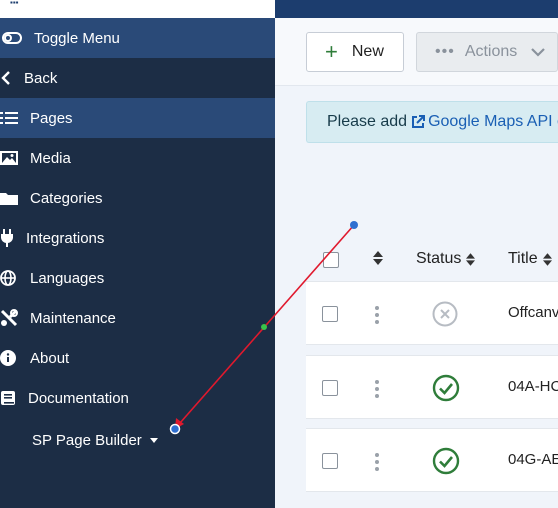 This screenshot has height=508, width=558. What do you see at coordinates (67, 278) in the screenshot?
I see `sidebar-item-label: Languages` at bounding box center [67, 278].